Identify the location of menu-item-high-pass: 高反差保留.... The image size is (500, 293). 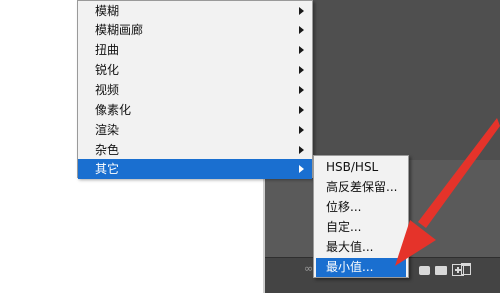
(361, 187).